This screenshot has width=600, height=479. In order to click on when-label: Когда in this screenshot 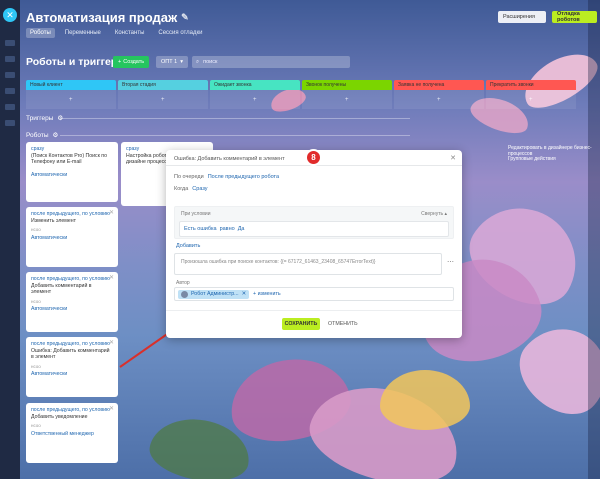, I will do `click(181, 189)`.